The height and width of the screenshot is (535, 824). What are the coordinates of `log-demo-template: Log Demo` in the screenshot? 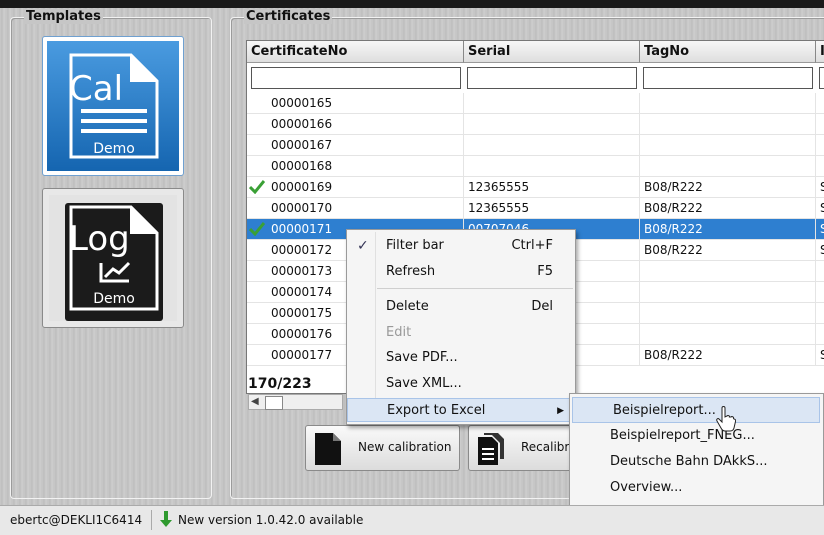 It's located at (113, 258).